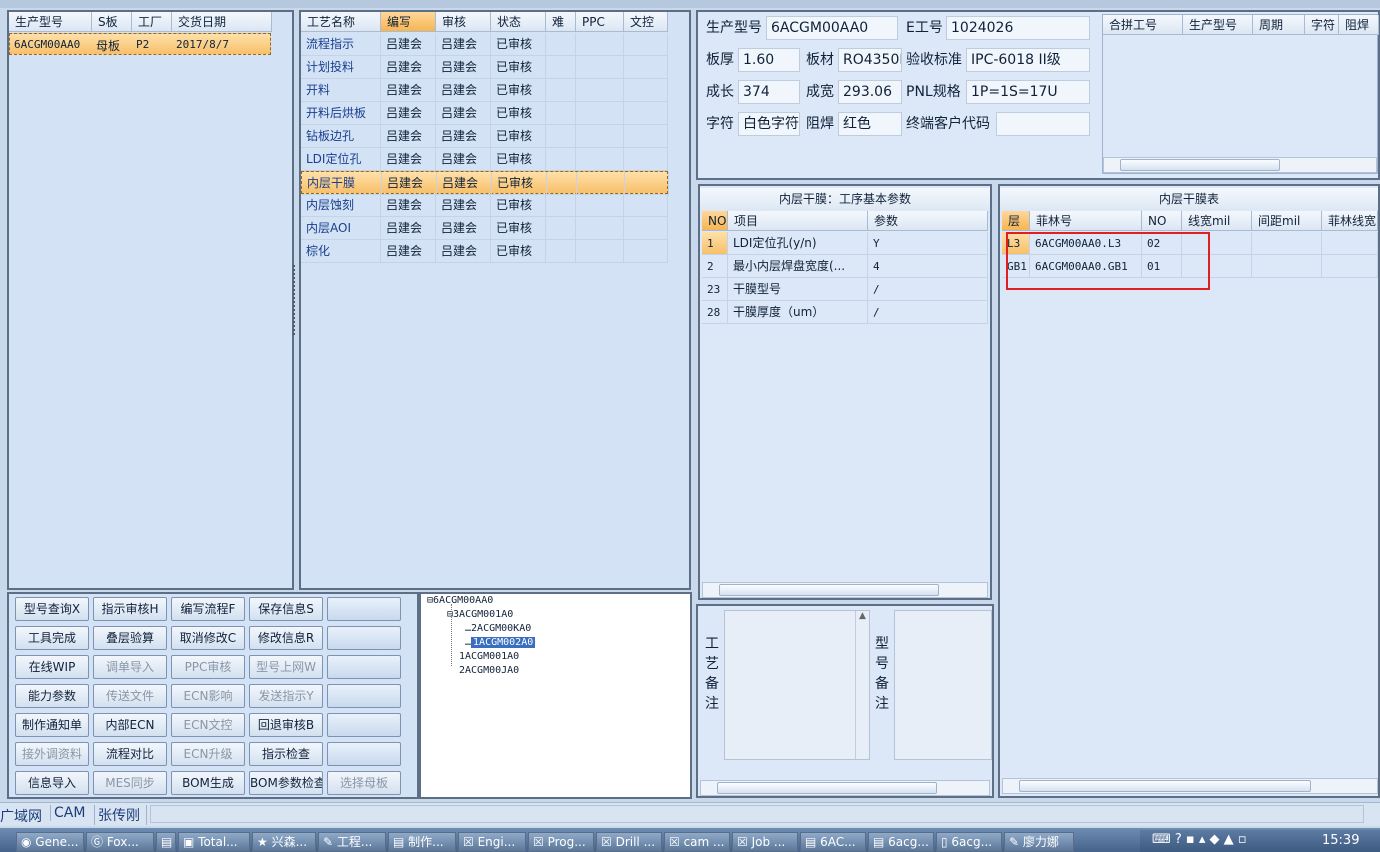 This screenshot has width=1380, height=852. What do you see at coordinates (52, 754) in the screenshot?
I see `action-button: 接外调资料` at bounding box center [52, 754].